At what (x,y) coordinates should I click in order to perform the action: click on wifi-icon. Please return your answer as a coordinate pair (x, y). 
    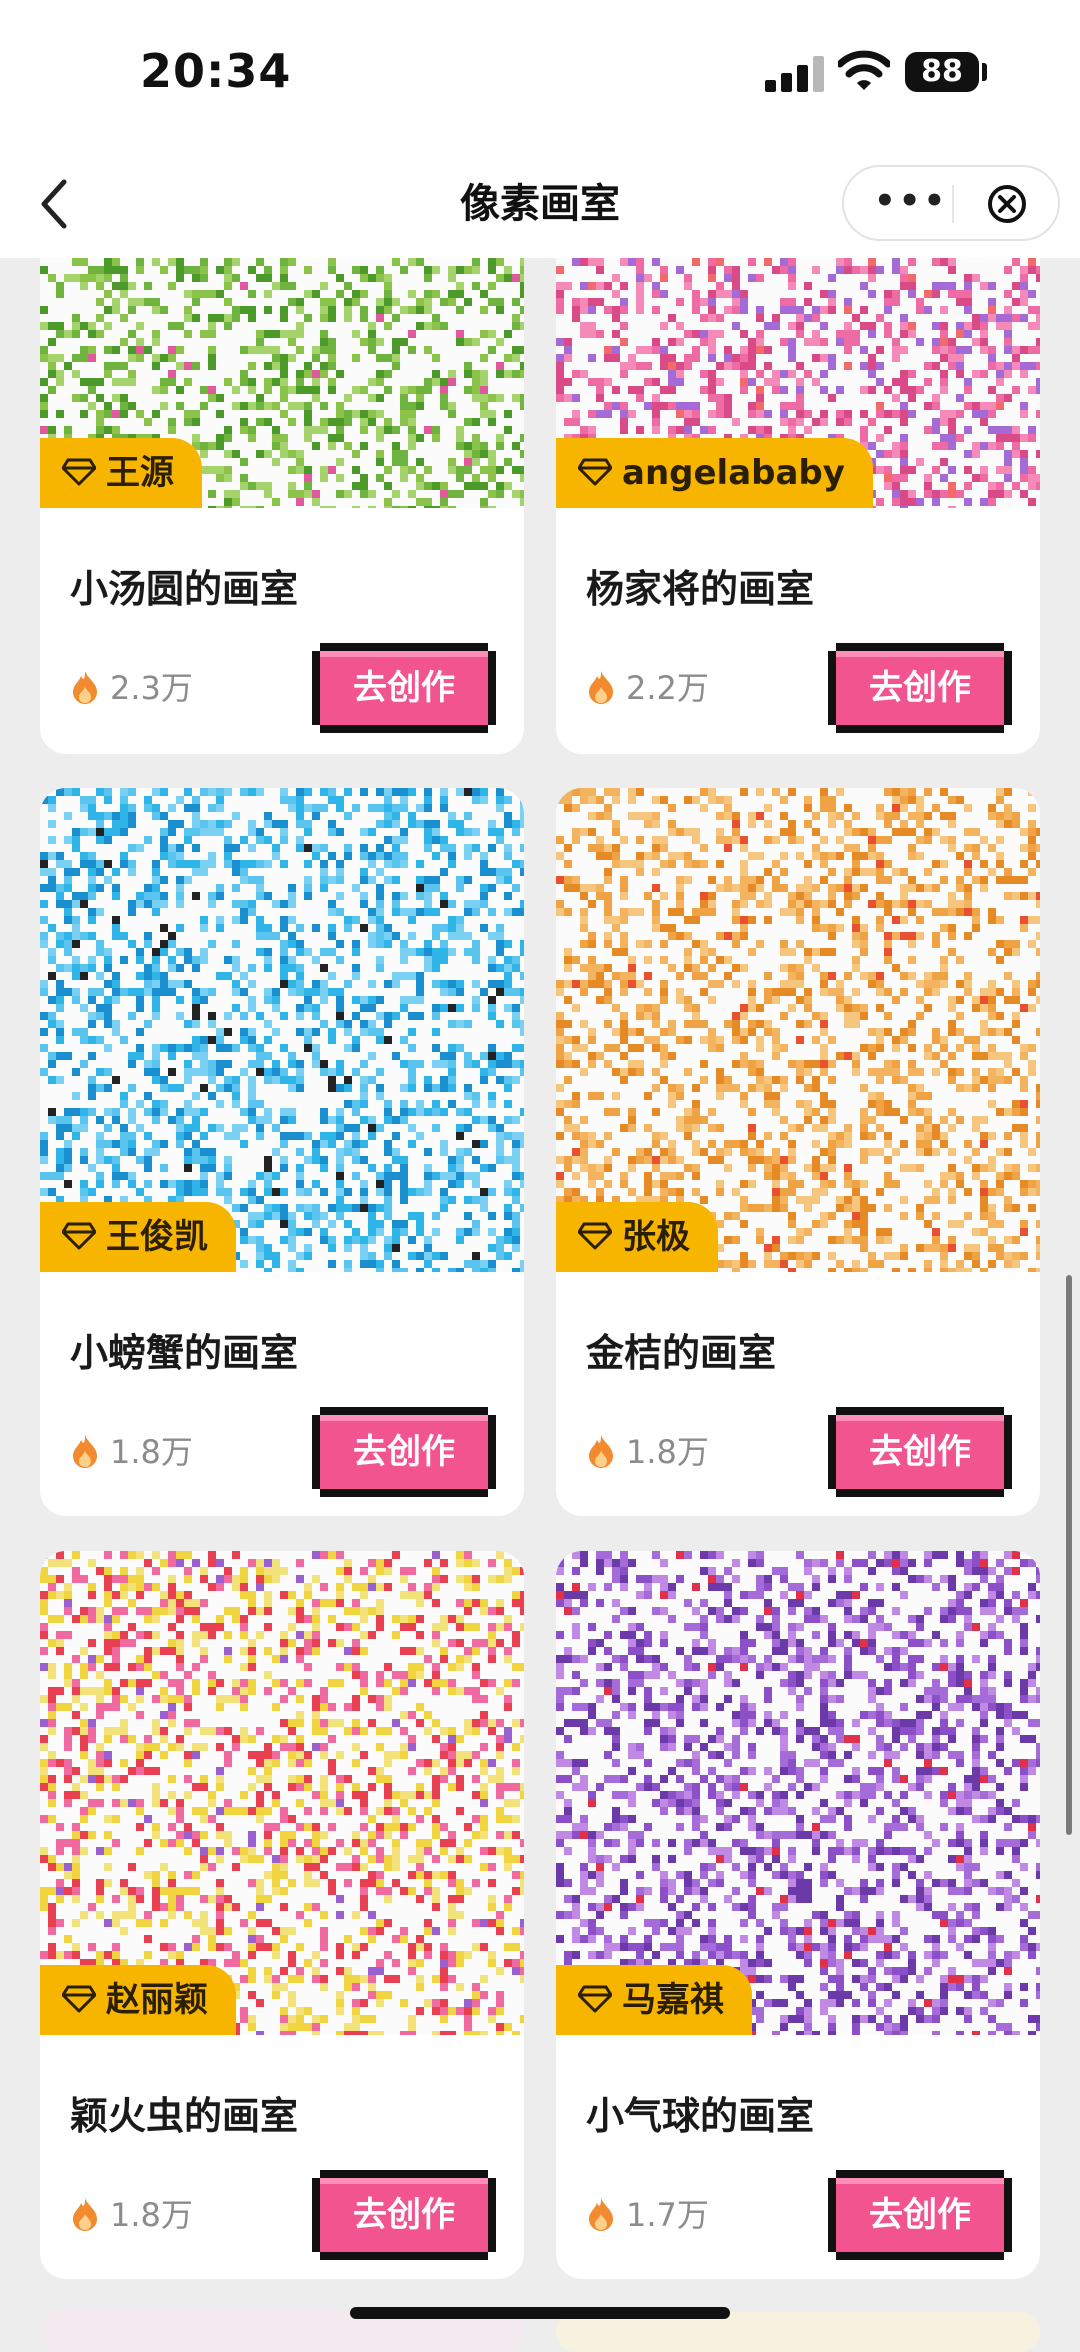
    Looking at the image, I should click on (864, 71).